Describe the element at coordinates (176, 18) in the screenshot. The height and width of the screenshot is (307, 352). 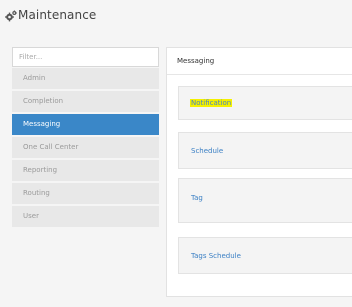
I see `page-header: Maintenance` at that location.